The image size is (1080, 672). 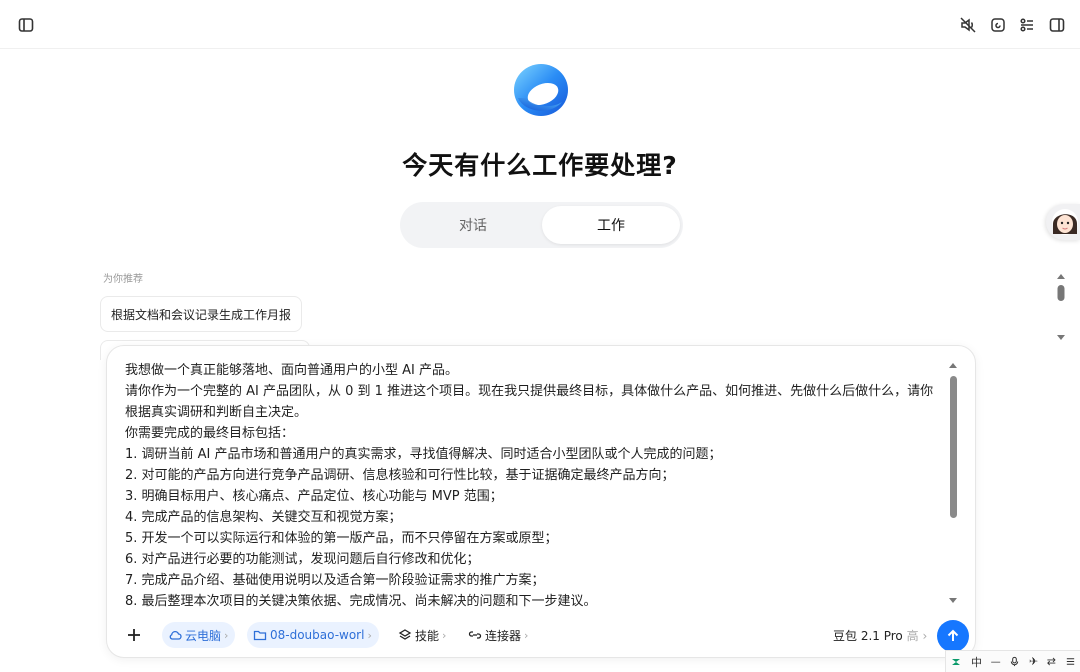 What do you see at coordinates (868, 636) in the screenshot?
I see `model-name: 豆包 2.1 Pro` at bounding box center [868, 636].